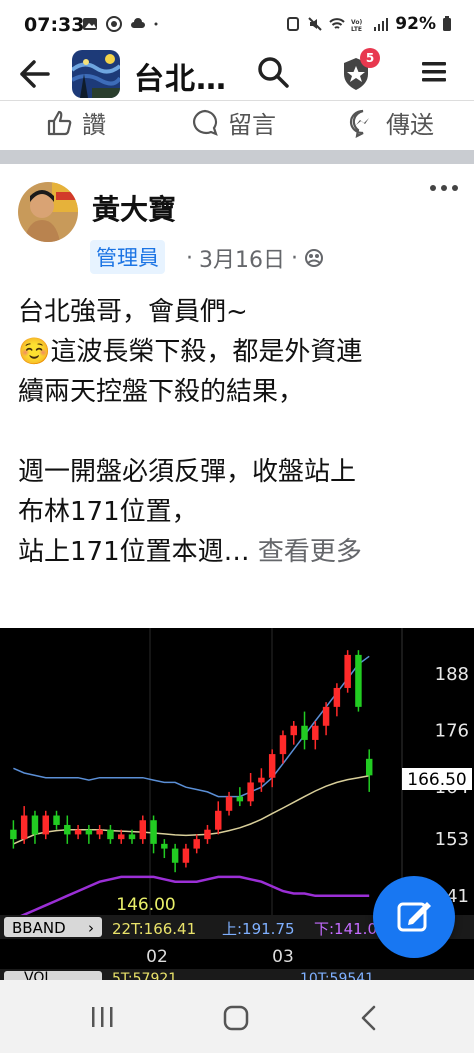 This screenshot has width=474, height=1053. I want to click on starry-night-thumbnail, so click(96, 74).